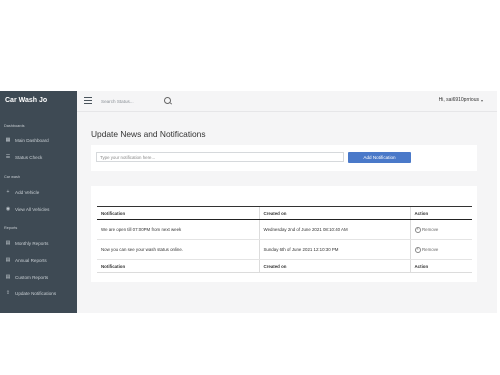 This screenshot has height=375, width=500. What do you see at coordinates (178, 213) in the screenshot?
I see `column-header-notification: Notification` at bounding box center [178, 213].